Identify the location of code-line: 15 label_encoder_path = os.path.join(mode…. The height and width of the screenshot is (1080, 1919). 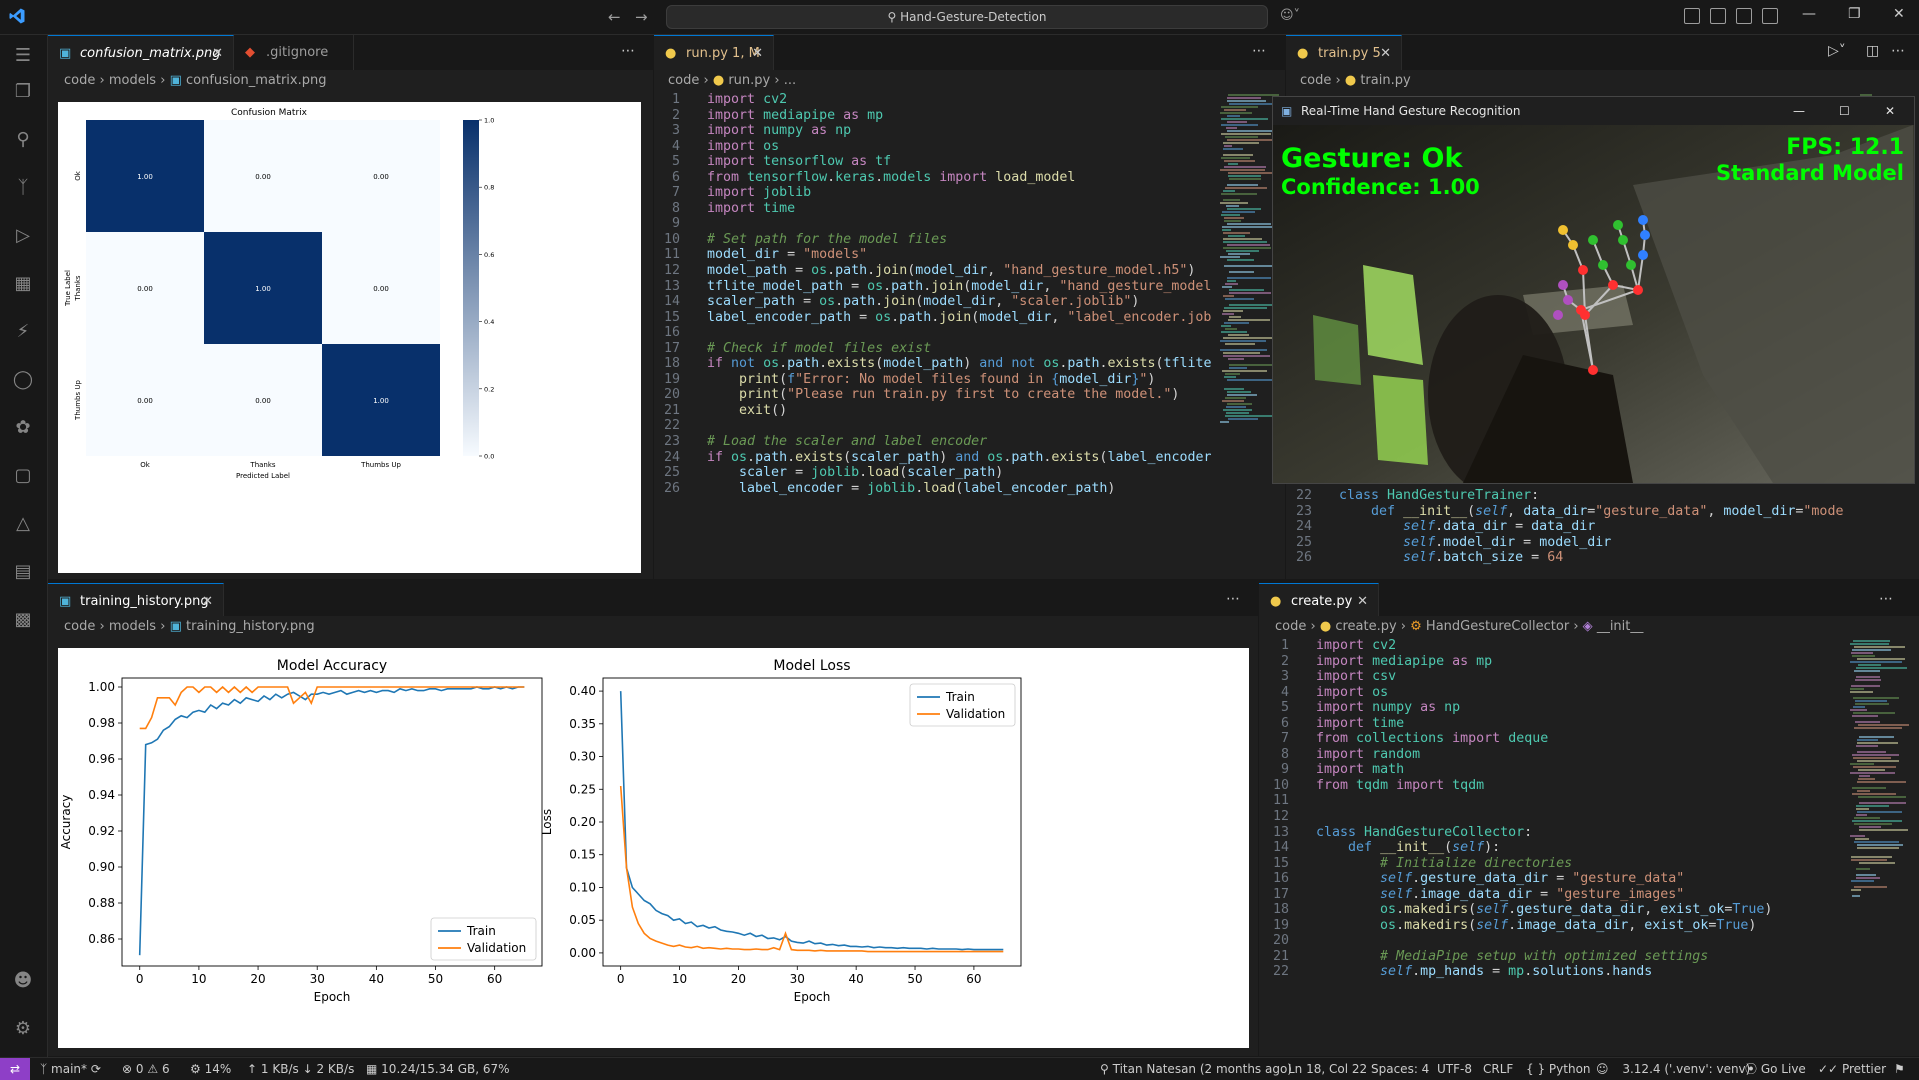
(934, 318).